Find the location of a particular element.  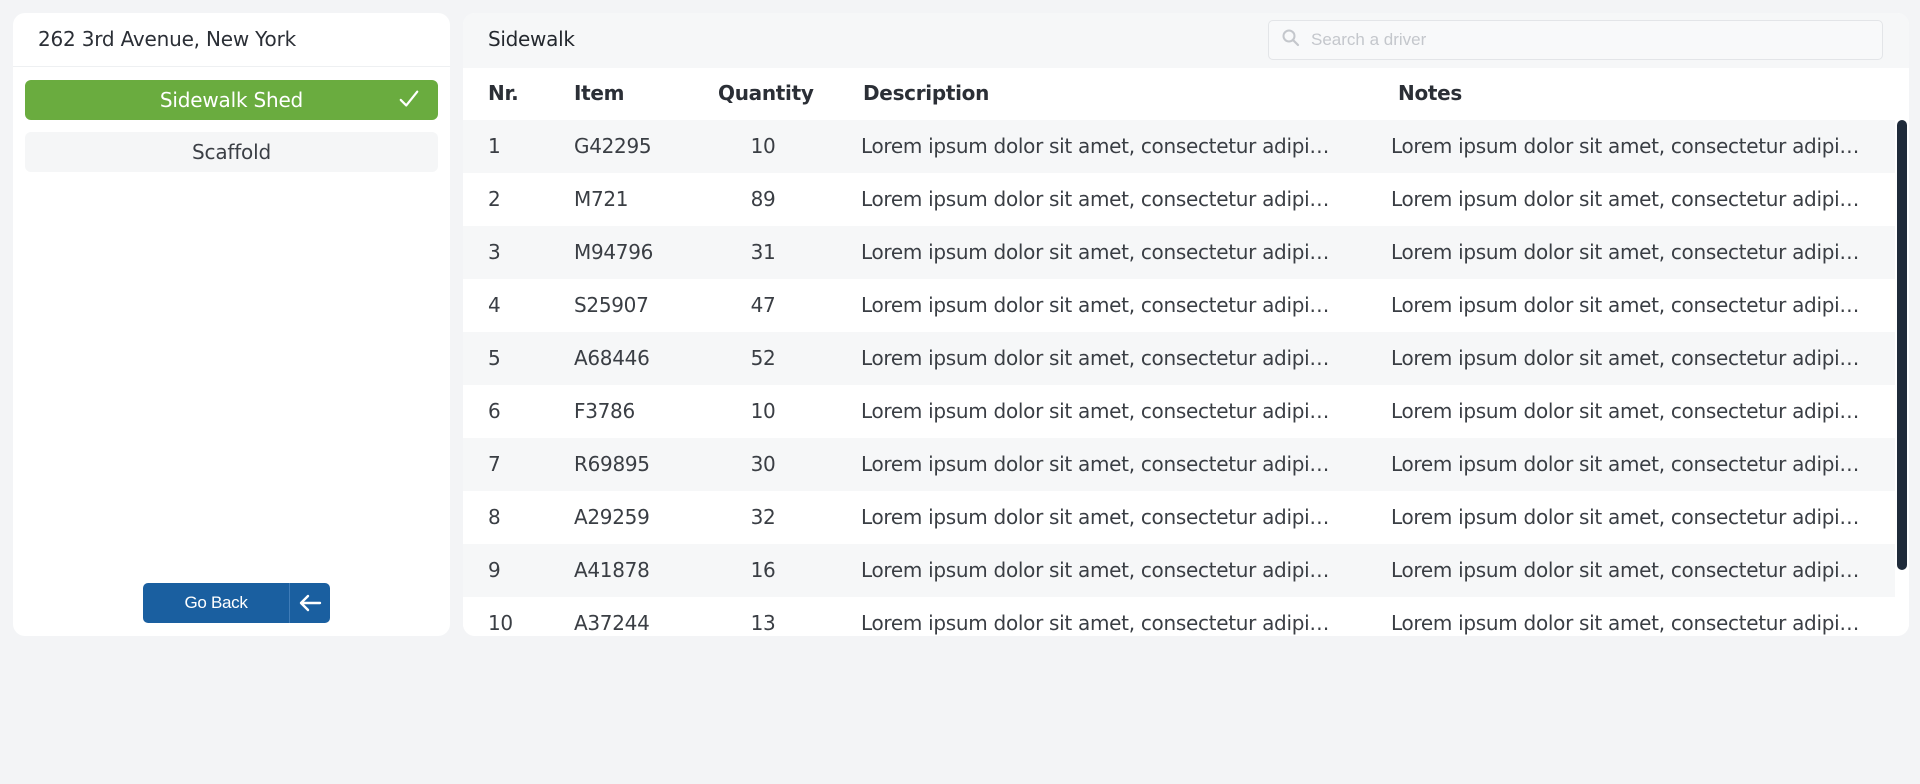

cell-nr: 6 is located at coordinates (494, 411).